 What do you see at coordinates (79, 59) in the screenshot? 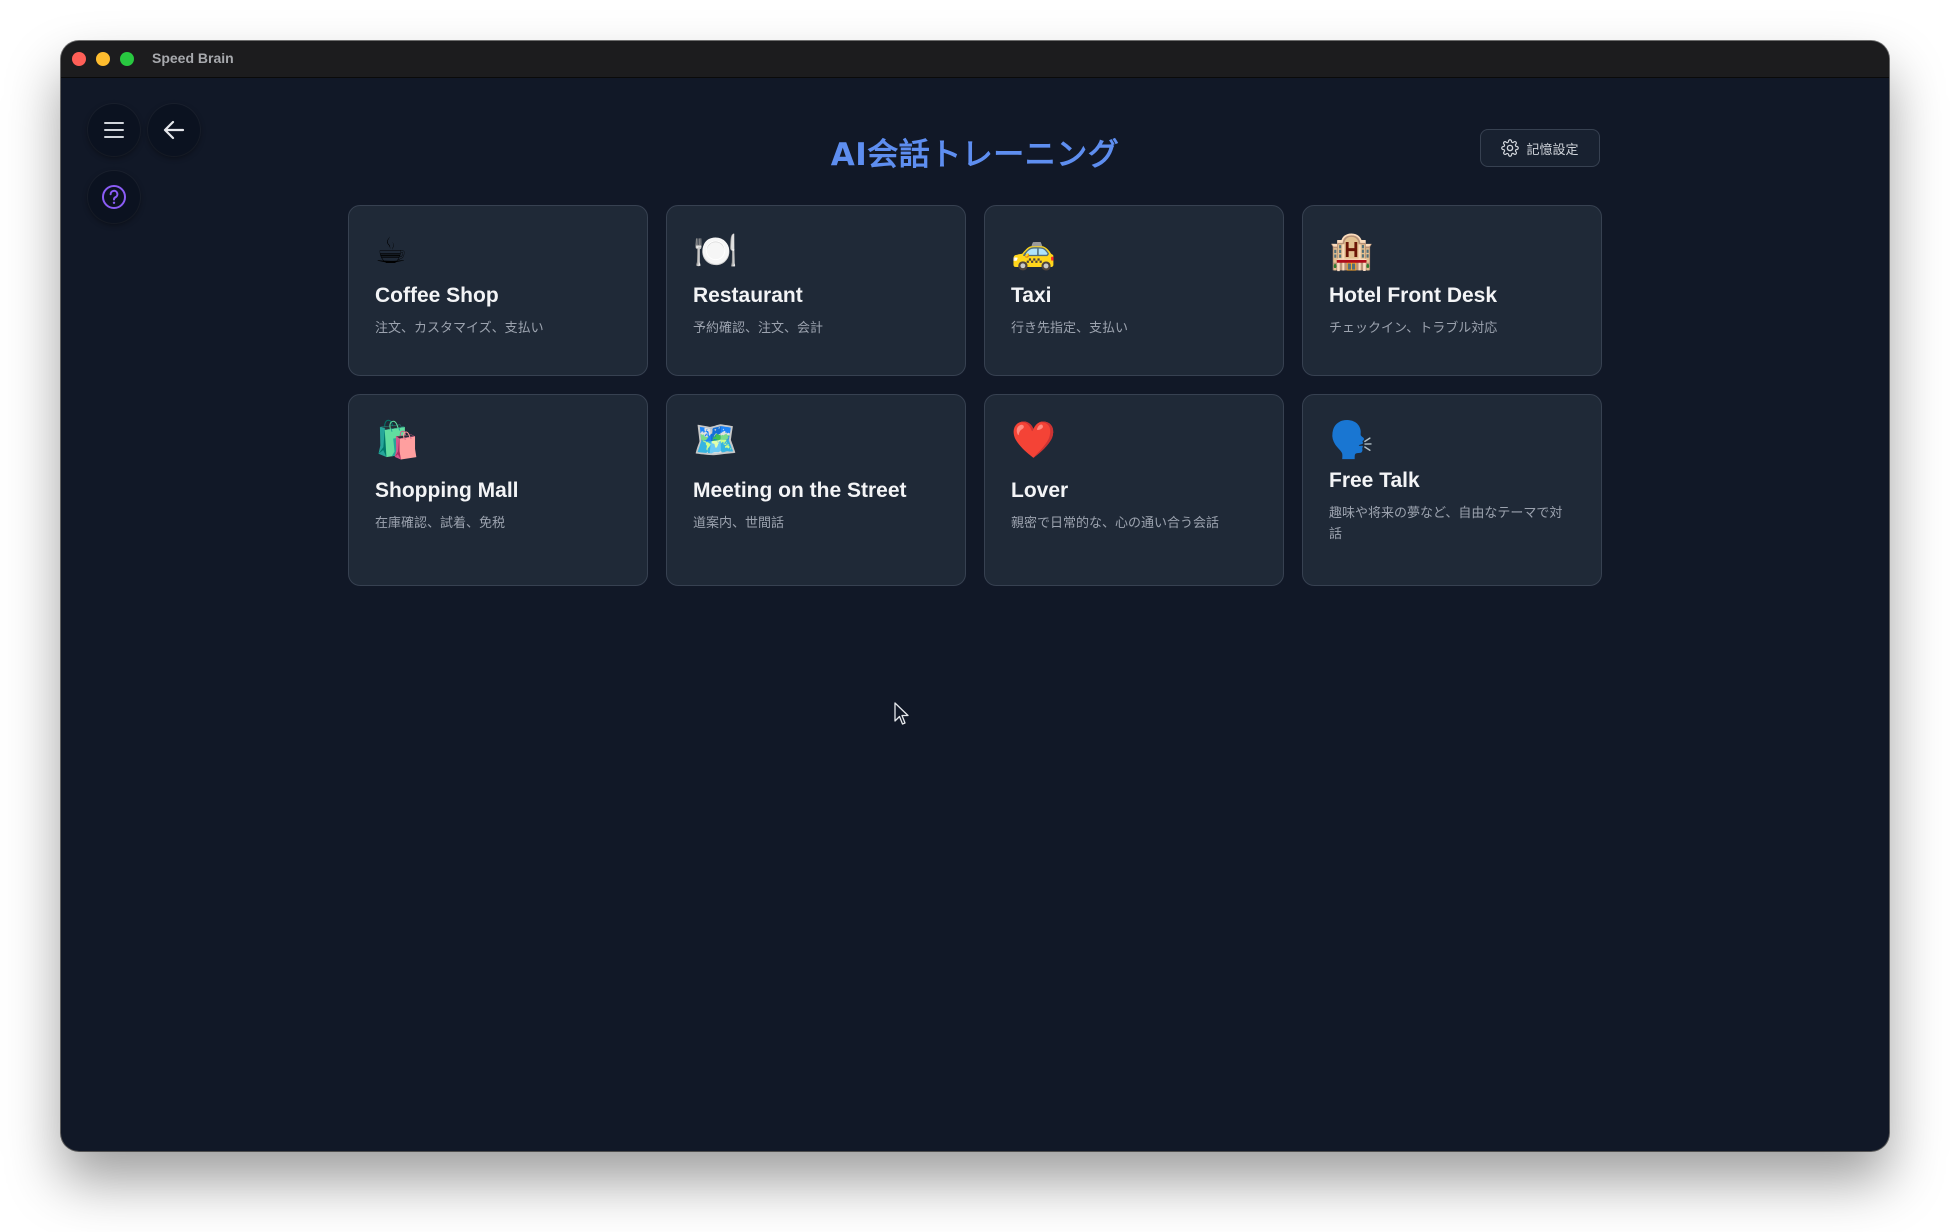
I see `close-window-button` at bounding box center [79, 59].